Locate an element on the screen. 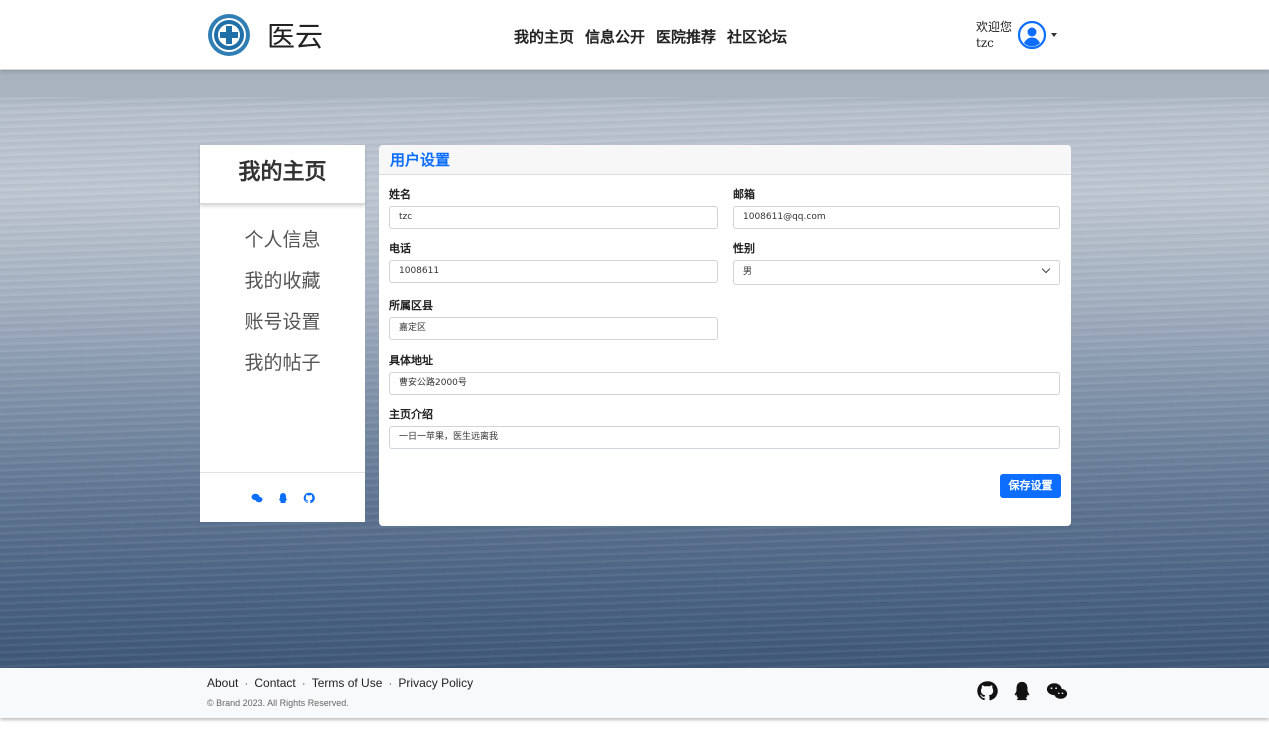 This screenshot has height=754, width=1269. district-label: 所属区县 is located at coordinates (411, 305).